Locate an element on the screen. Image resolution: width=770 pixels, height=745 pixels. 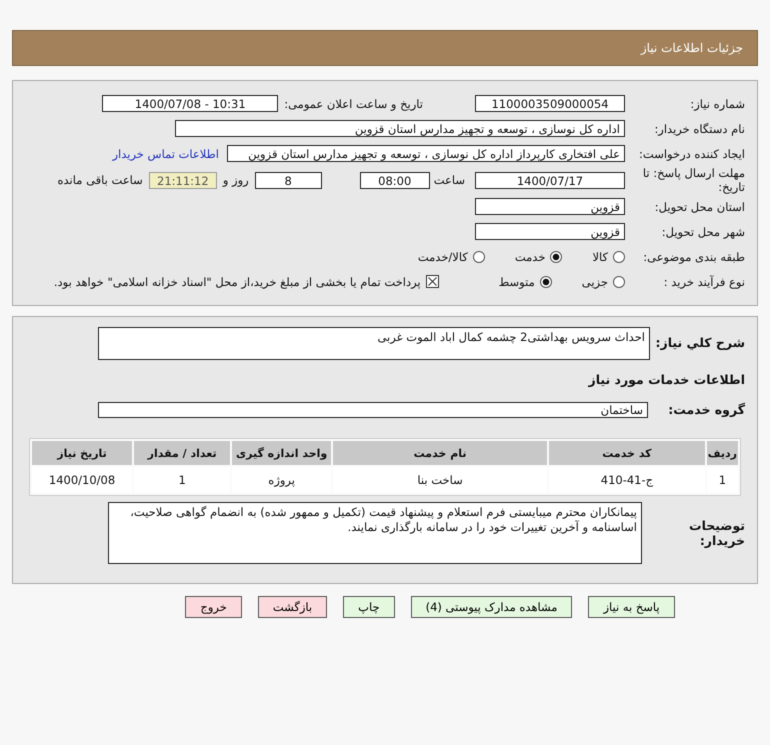
checkbox is located at coordinates (432, 281).